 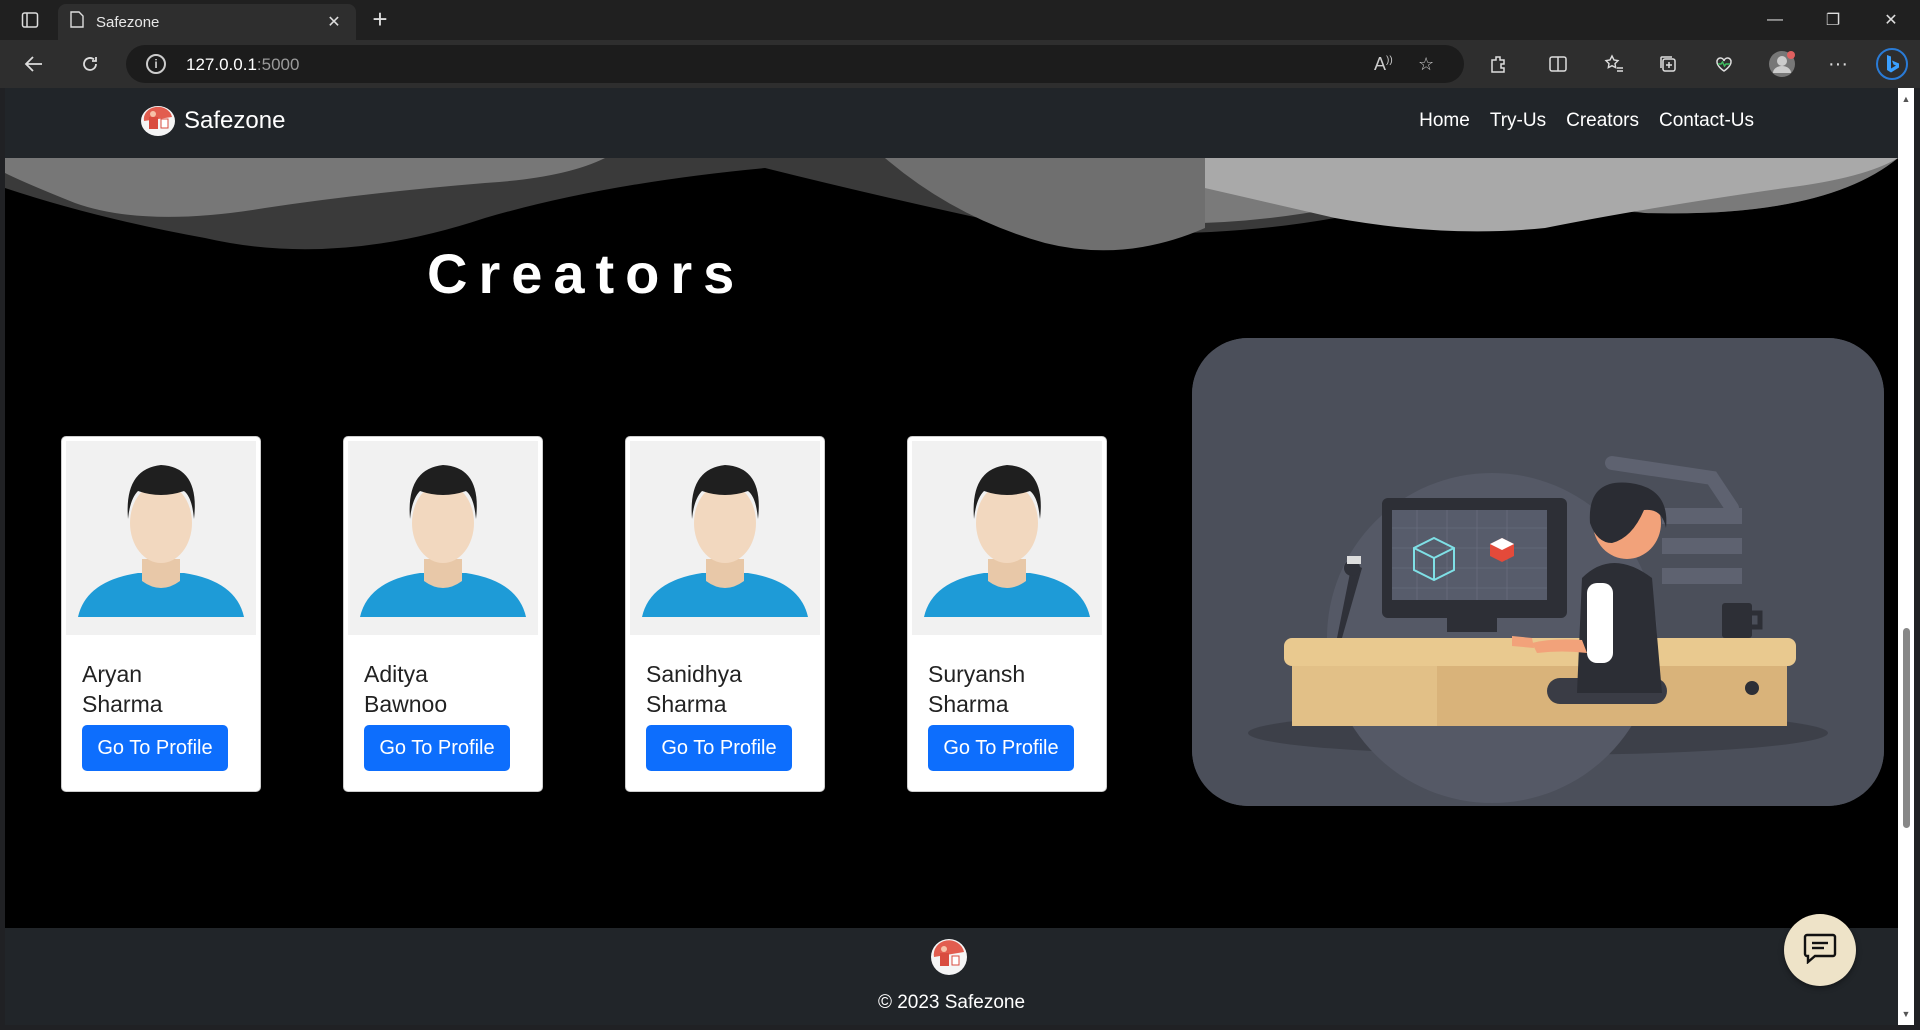 I want to click on favorites-icon, so click(x=1614, y=64).